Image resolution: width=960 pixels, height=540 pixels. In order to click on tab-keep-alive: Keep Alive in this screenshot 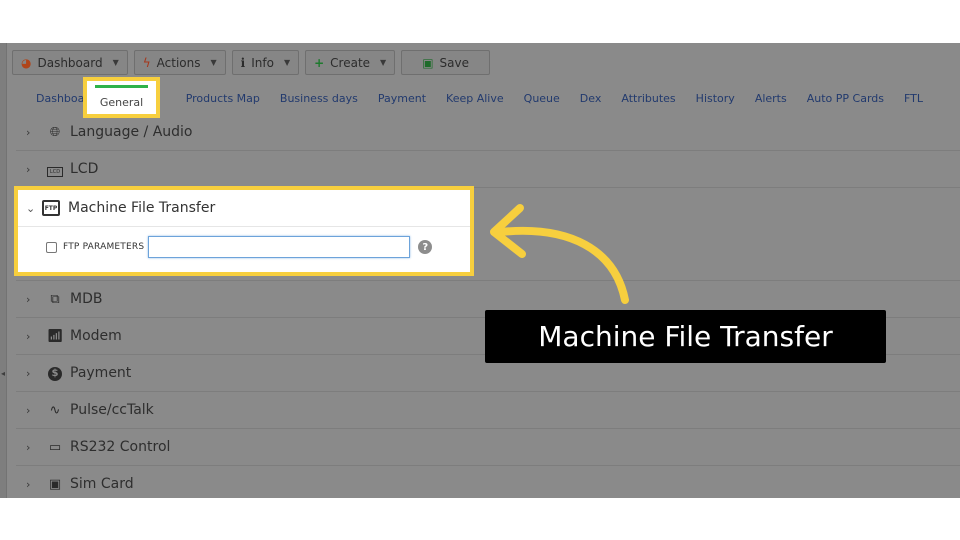, I will do `click(475, 98)`.